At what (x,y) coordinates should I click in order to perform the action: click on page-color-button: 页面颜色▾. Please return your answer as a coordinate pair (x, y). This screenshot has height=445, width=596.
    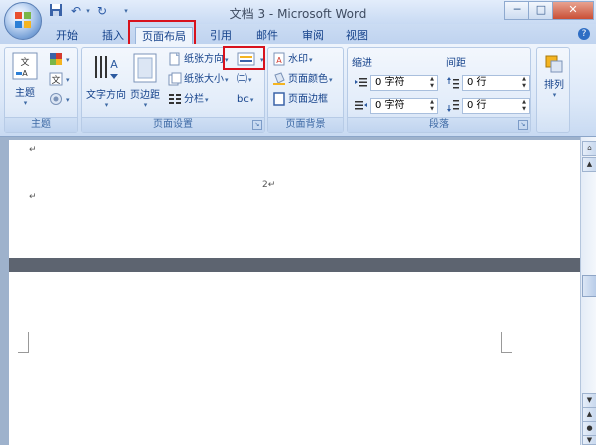
    Looking at the image, I should click on (302, 80).